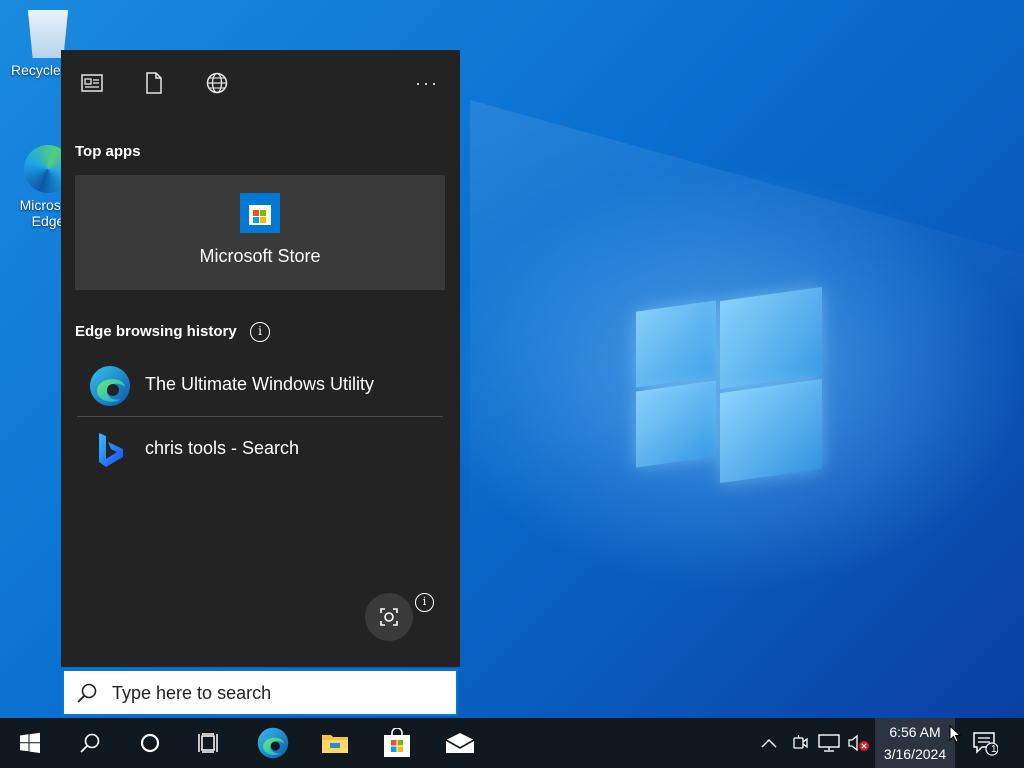 This screenshot has width=1024, height=768. Describe the element at coordinates (260, 416) in the screenshot. I see `divider` at that location.